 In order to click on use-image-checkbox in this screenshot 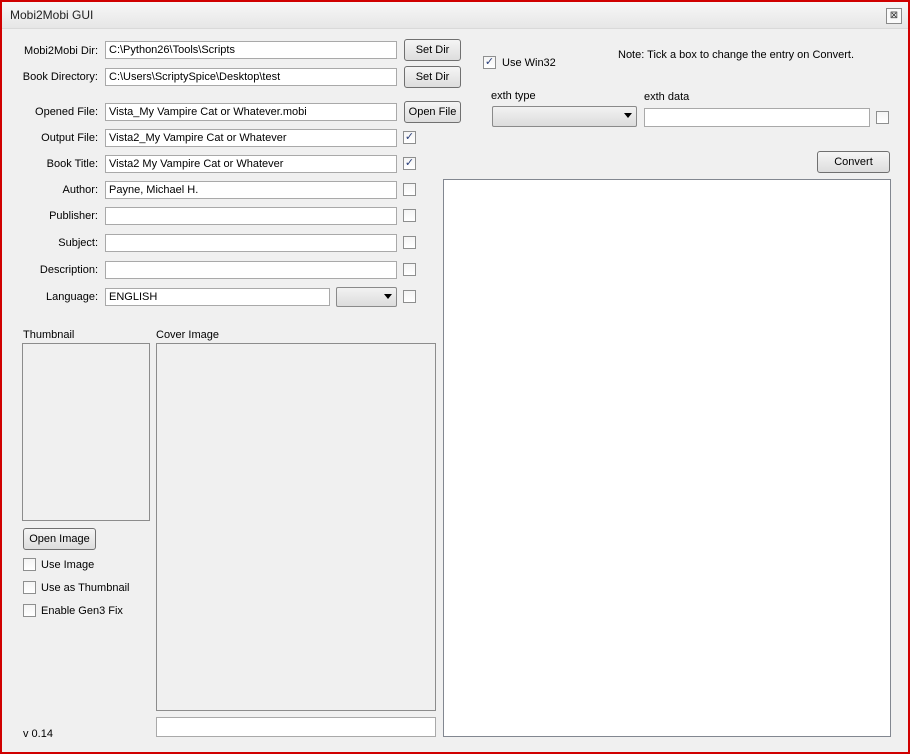, I will do `click(29, 564)`.